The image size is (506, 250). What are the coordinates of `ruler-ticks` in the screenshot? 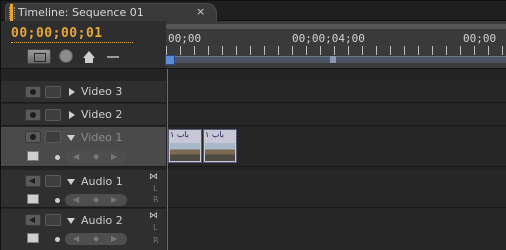 It's located at (336, 50).